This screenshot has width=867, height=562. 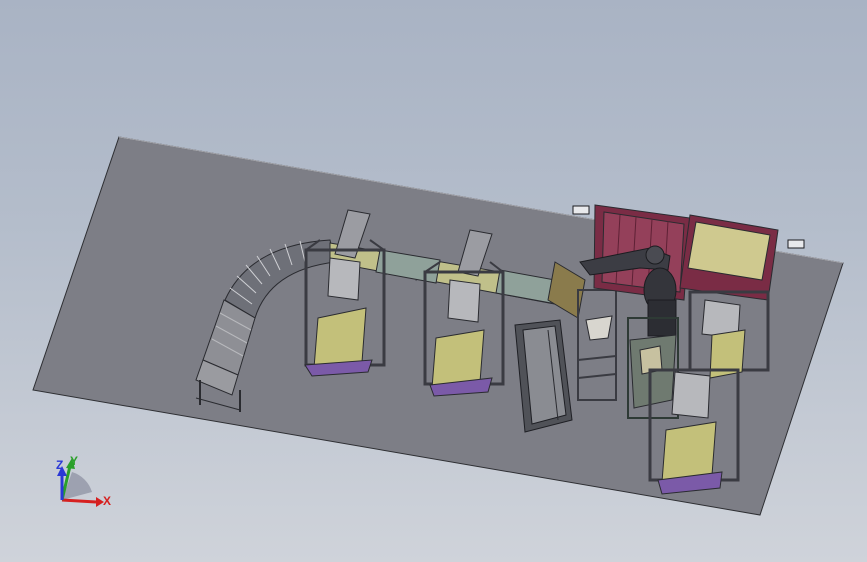 What do you see at coordinates (83, 481) in the screenshot?
I see `axis-triad: X Y Z` at bounding box center [83, 481].